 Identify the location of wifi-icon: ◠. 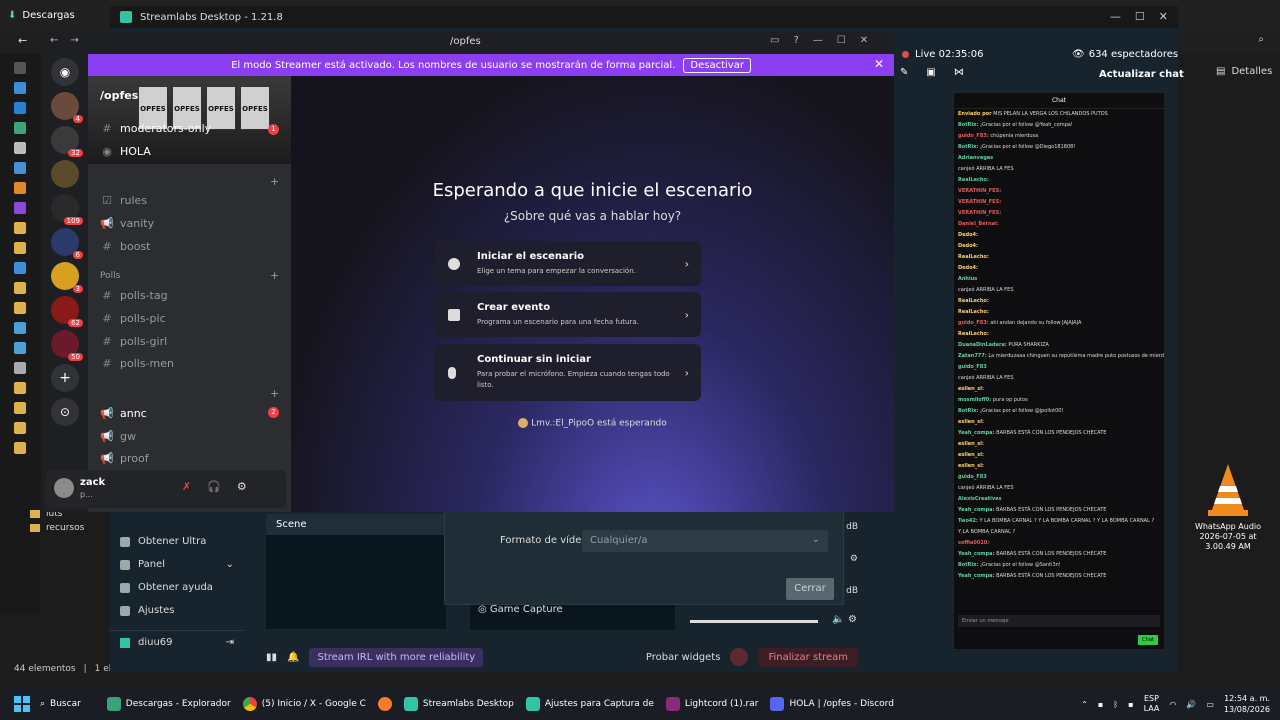
(1172, 704).